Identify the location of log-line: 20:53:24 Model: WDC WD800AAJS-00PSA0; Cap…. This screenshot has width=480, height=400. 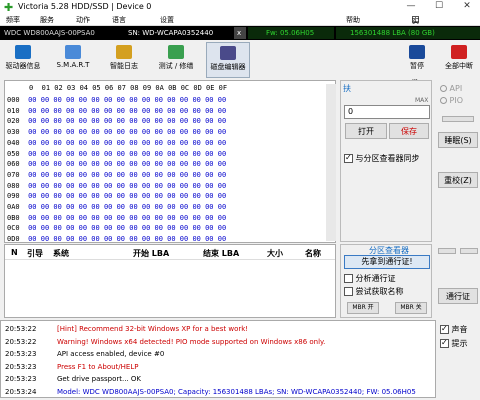
(210, 392).